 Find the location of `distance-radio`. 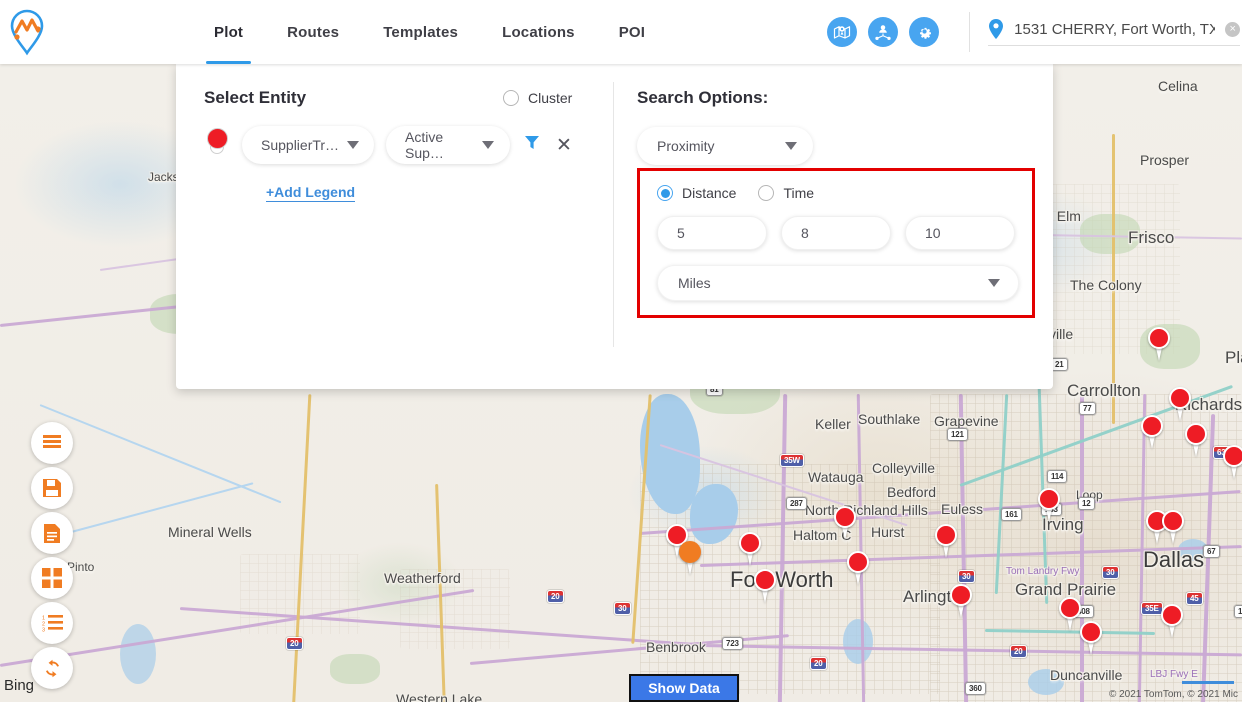

distance-radio is located at coordinates (665, 193).